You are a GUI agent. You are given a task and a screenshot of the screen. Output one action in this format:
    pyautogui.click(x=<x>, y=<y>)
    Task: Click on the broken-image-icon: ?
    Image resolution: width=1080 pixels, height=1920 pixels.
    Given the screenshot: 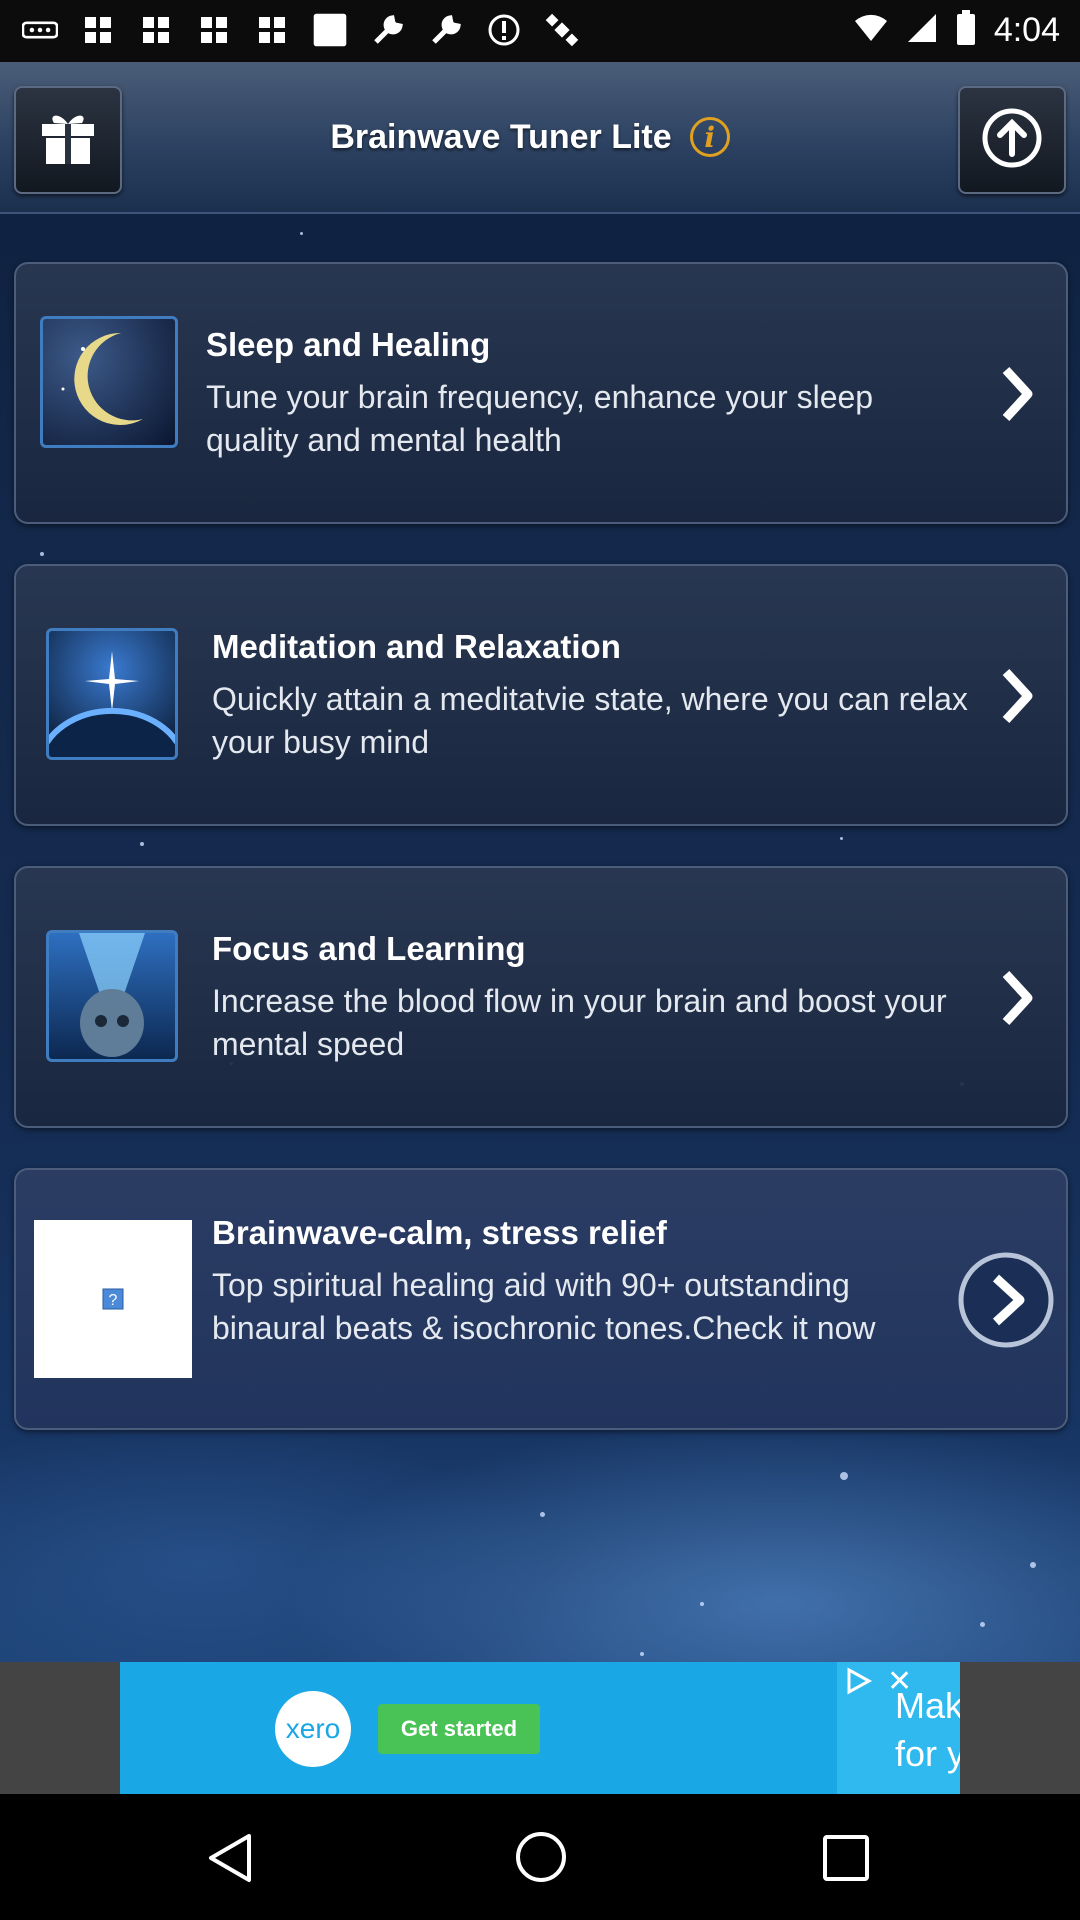 What is the action you would take?
    pyautogui.click(x=113, y=1299)
    